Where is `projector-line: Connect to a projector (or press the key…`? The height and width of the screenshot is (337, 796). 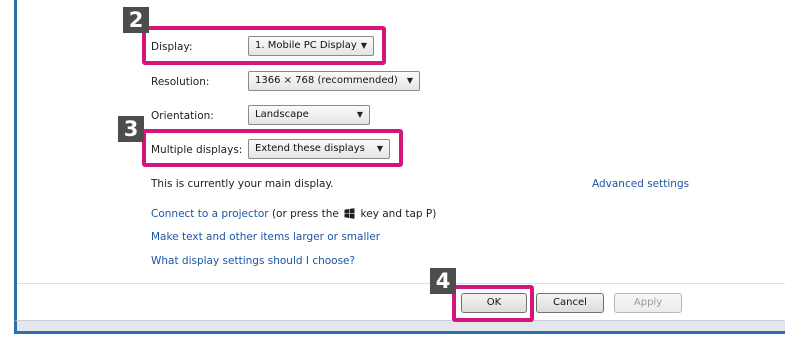 projector-line: Connect to a projector (or press the key… is located at coordinates (293, 214).